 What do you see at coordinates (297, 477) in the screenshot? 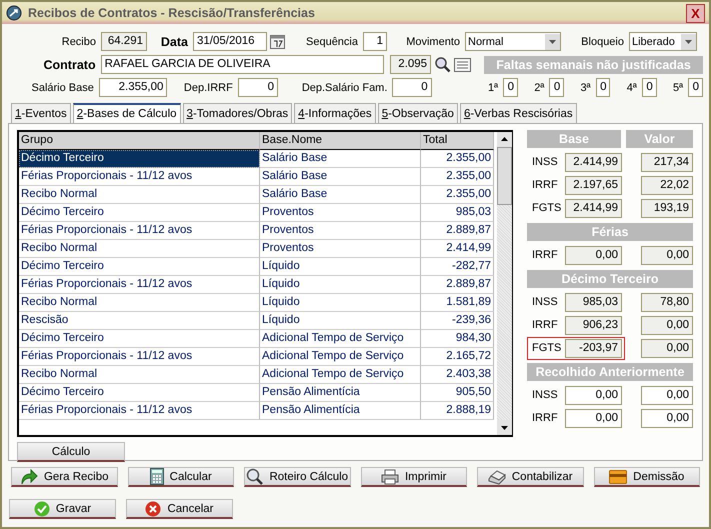
I see `action-button: Roteiro Cálculo` at bounding box center [297, 477].